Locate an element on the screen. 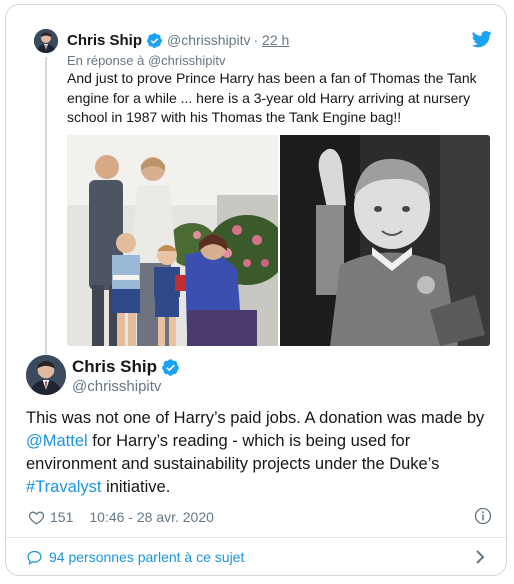 The image size is (514, 584). parent-author-handle: @chrisshipitv is located at coordinates (208, 40).